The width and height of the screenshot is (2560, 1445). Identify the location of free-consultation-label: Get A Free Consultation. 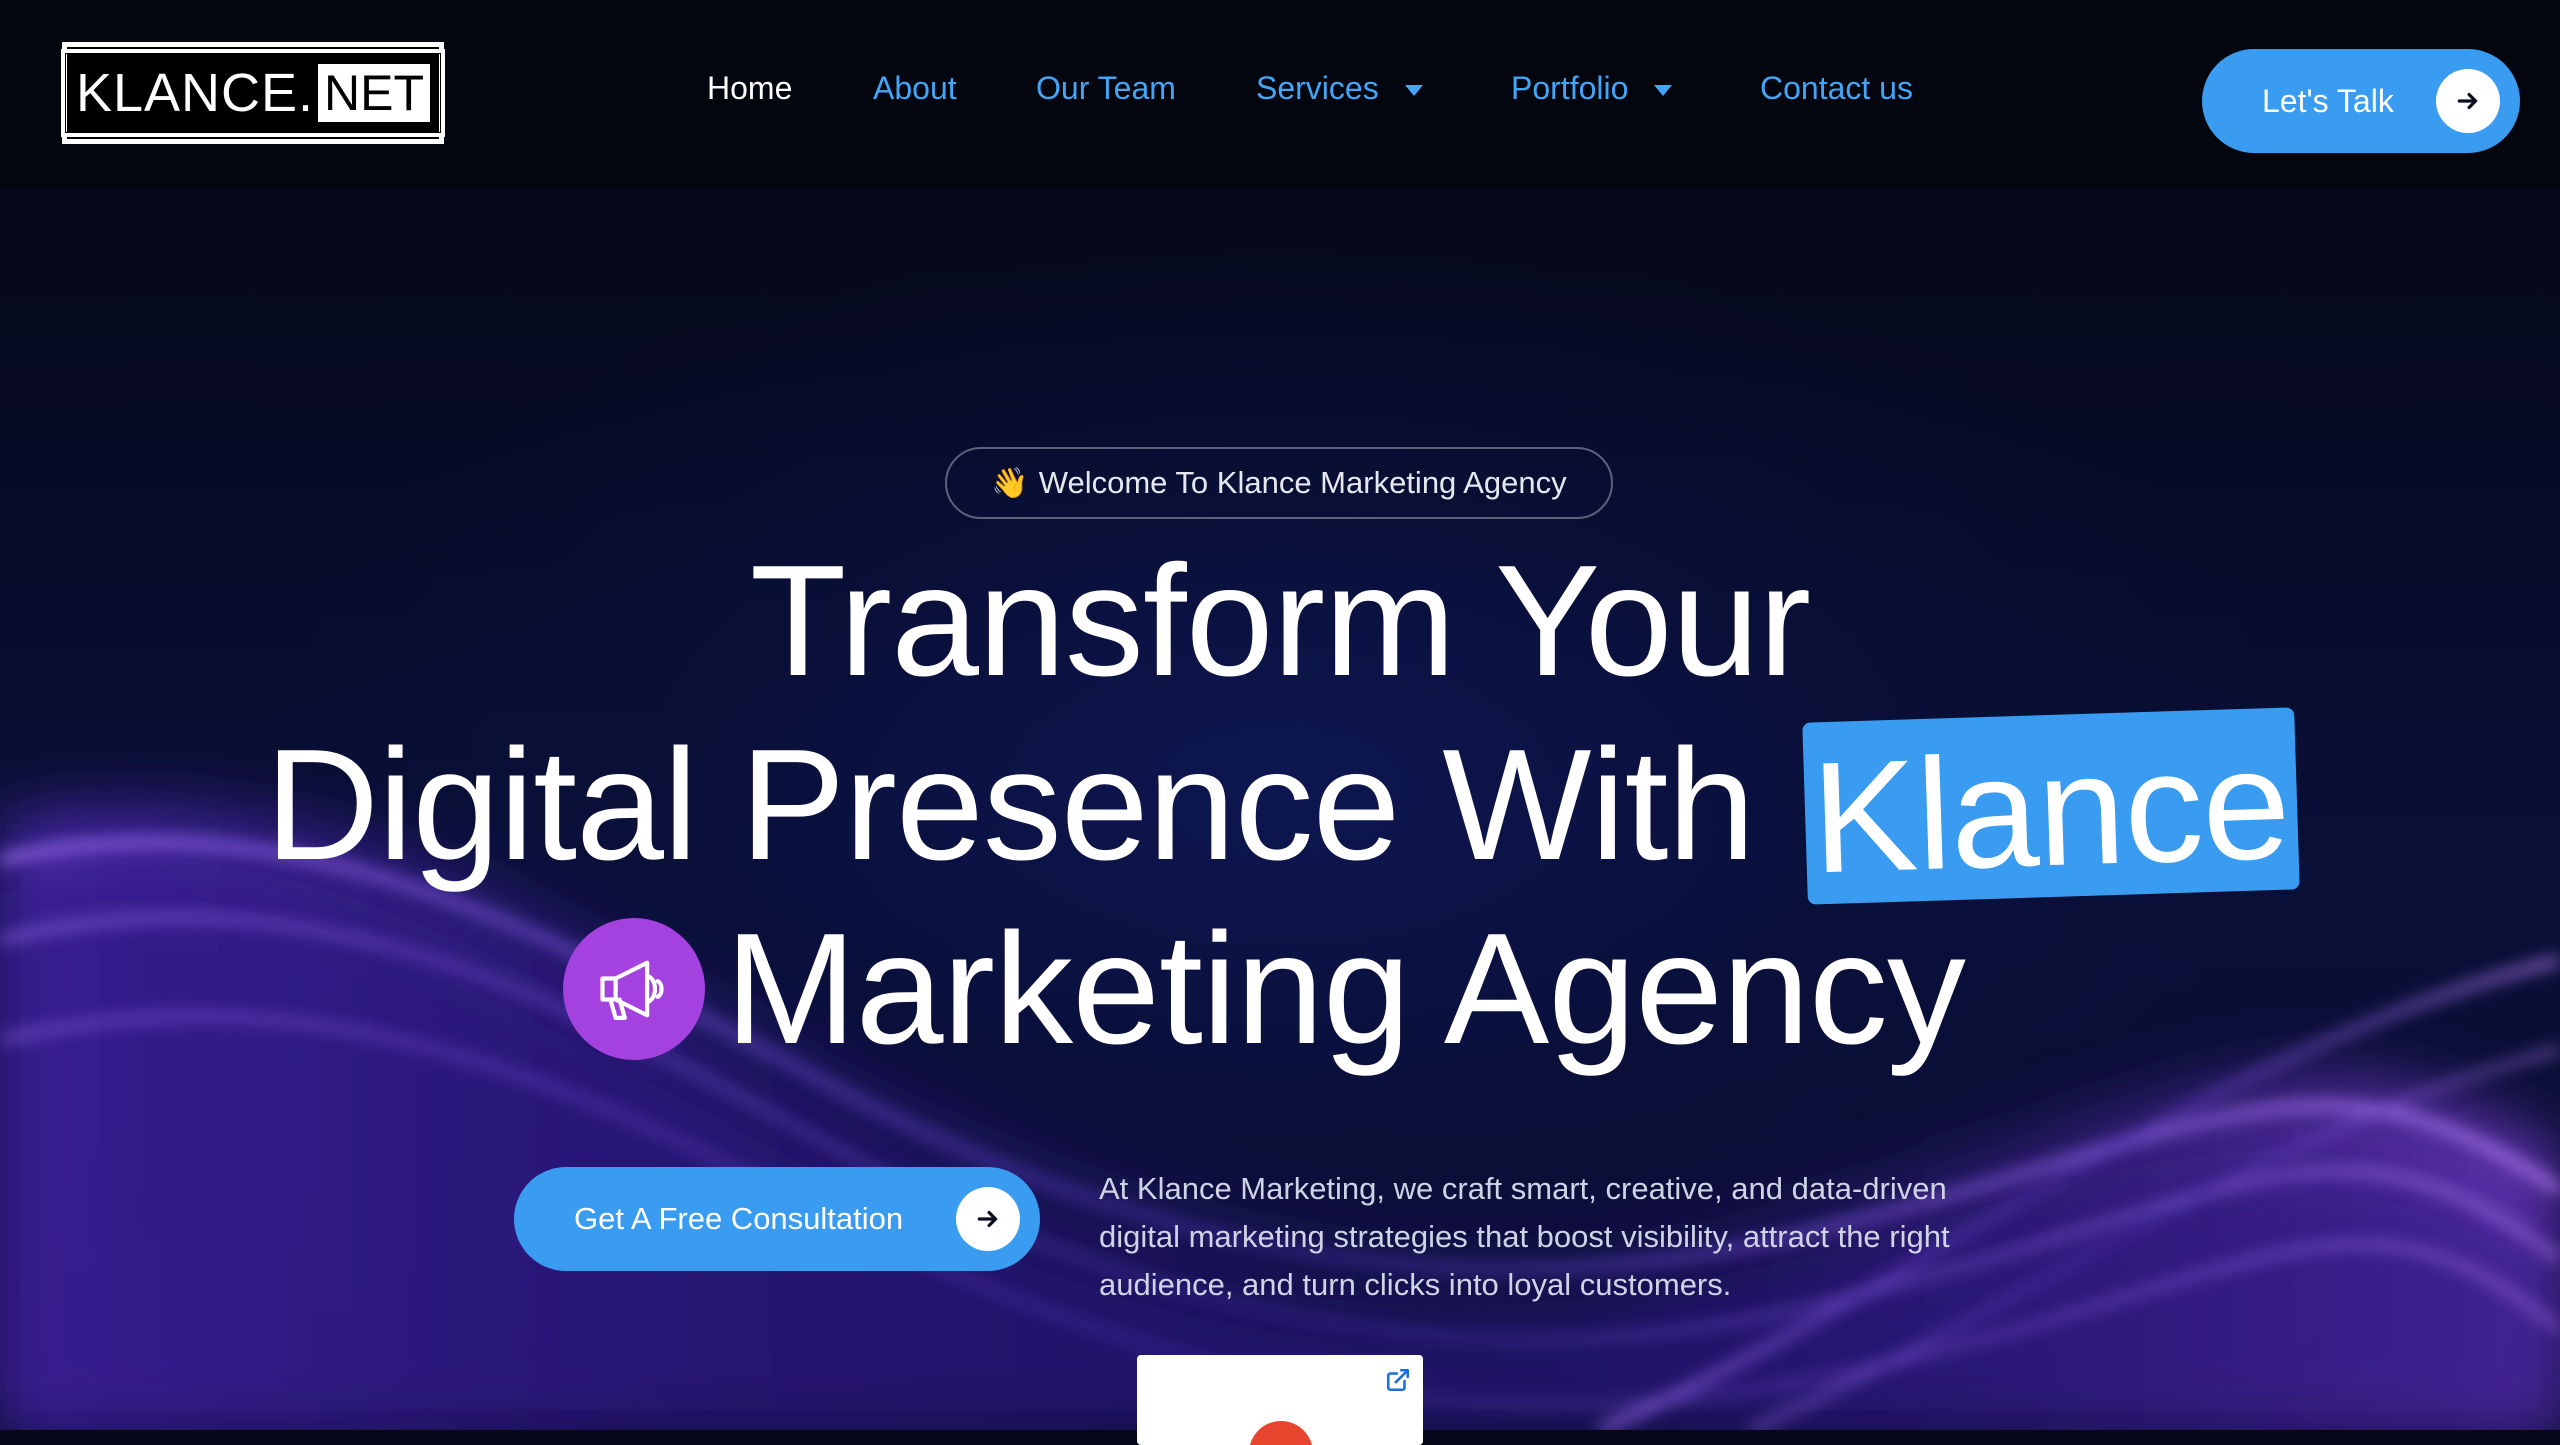
(739, 1218).